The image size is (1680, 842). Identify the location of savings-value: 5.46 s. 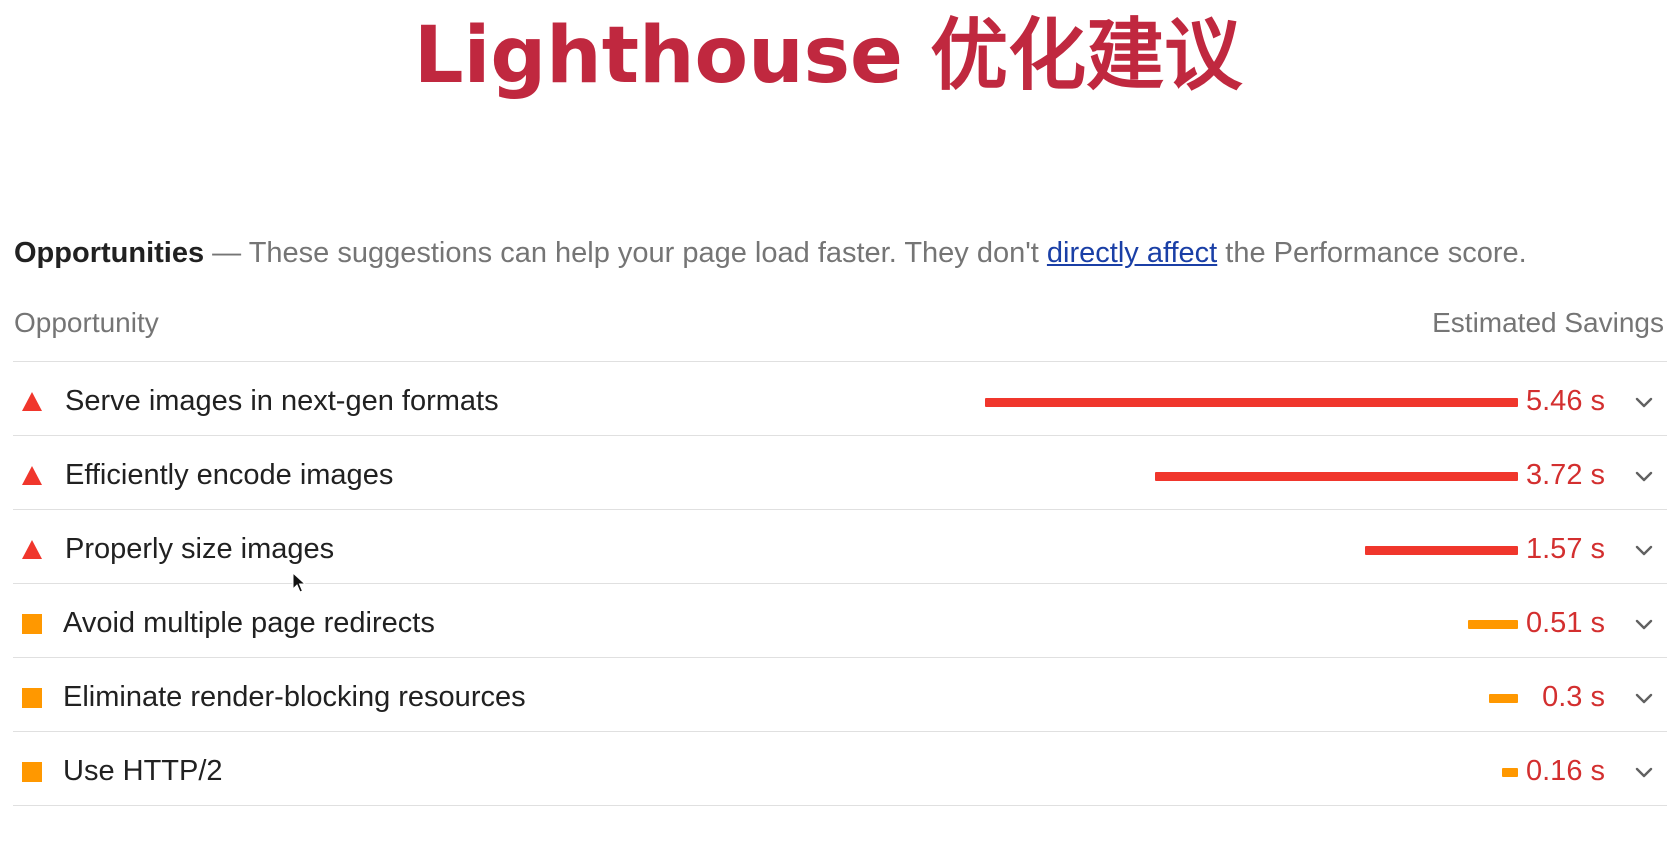
(1565, 401).